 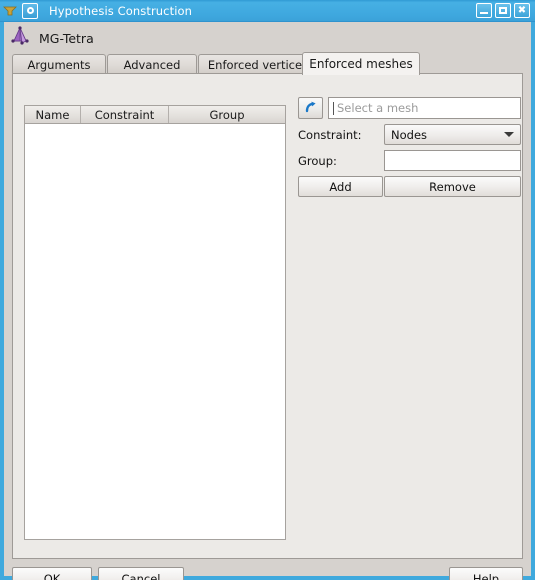 I want to click on help-mnemonic: H, so click(x=477, y=575).